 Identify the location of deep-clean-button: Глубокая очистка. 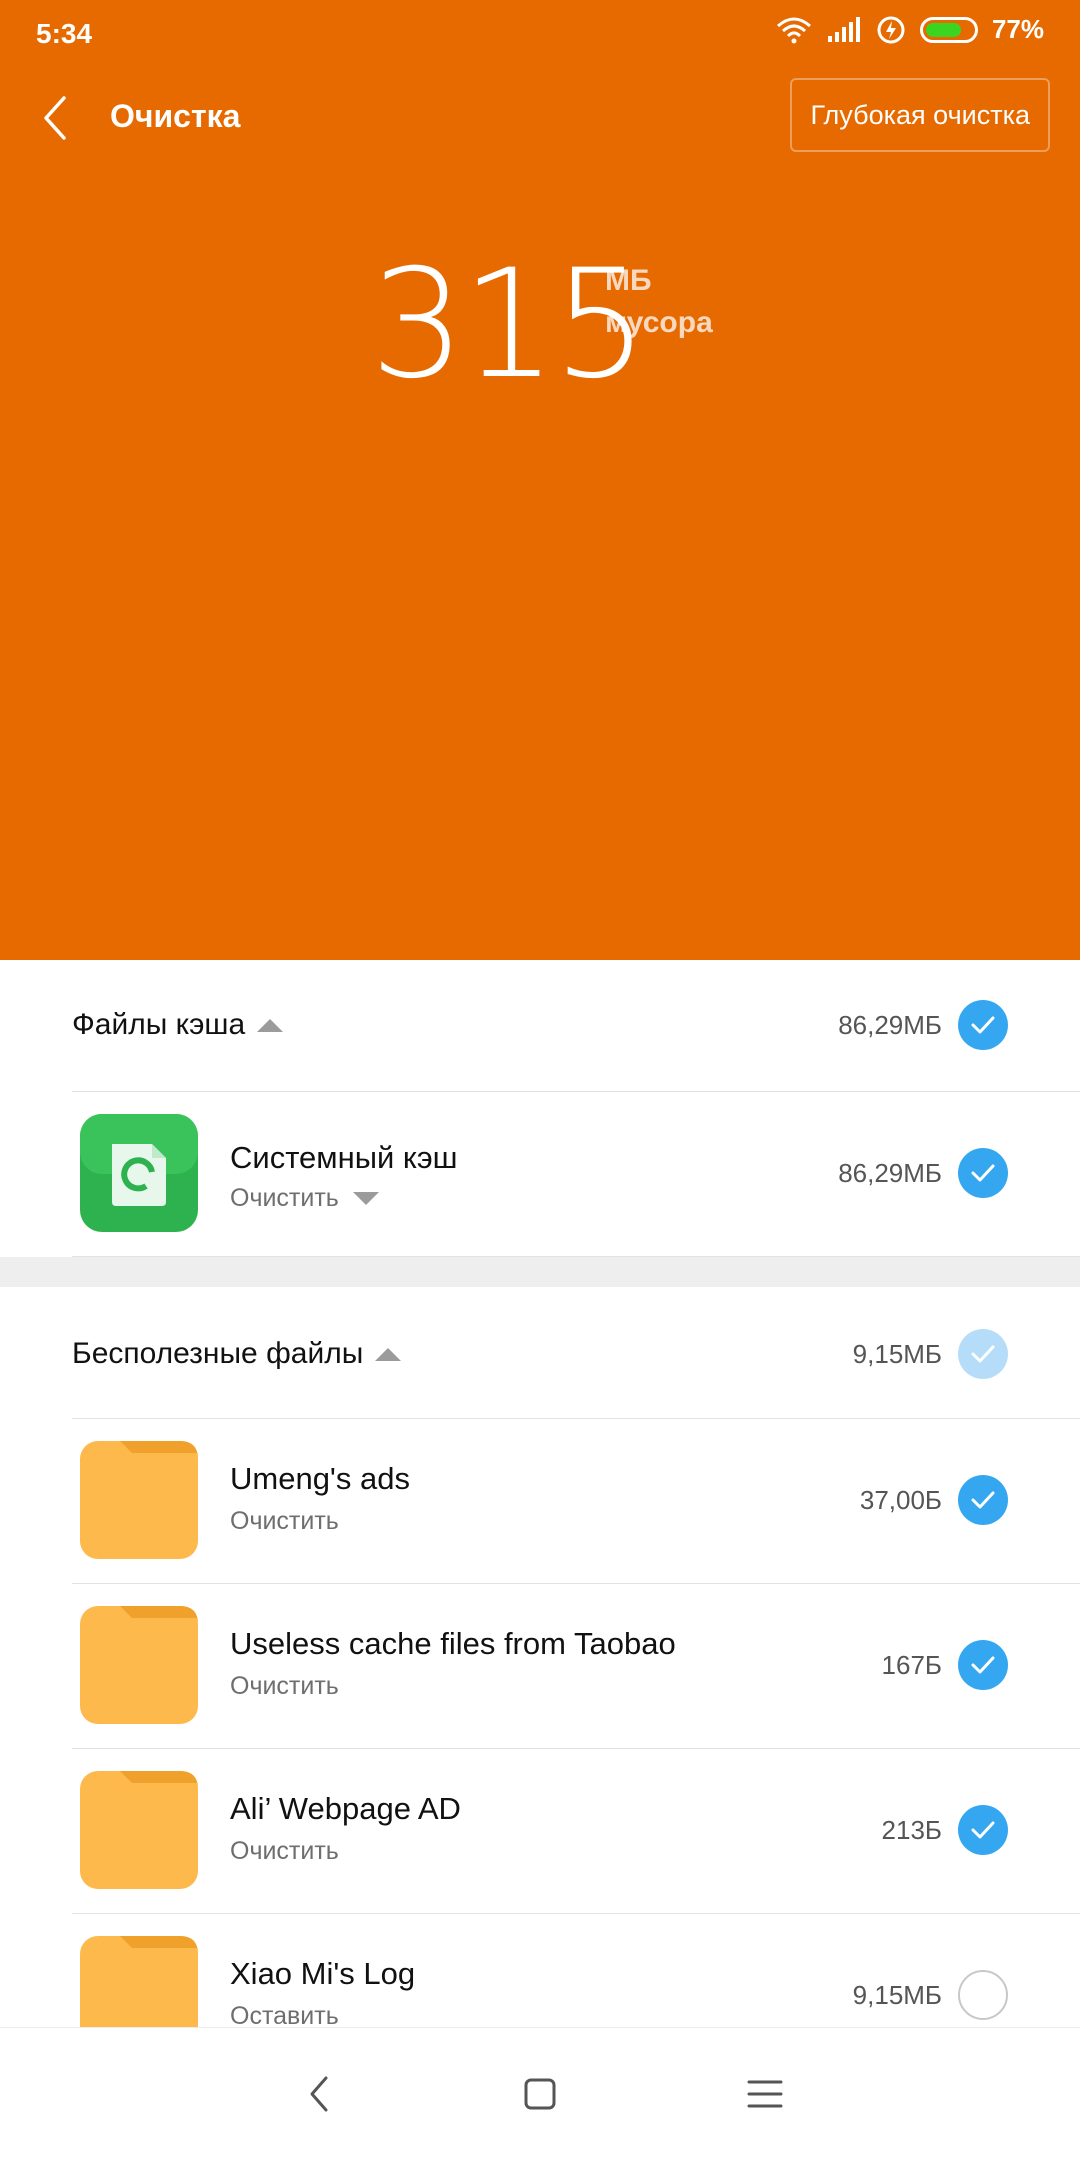
(920, 115).